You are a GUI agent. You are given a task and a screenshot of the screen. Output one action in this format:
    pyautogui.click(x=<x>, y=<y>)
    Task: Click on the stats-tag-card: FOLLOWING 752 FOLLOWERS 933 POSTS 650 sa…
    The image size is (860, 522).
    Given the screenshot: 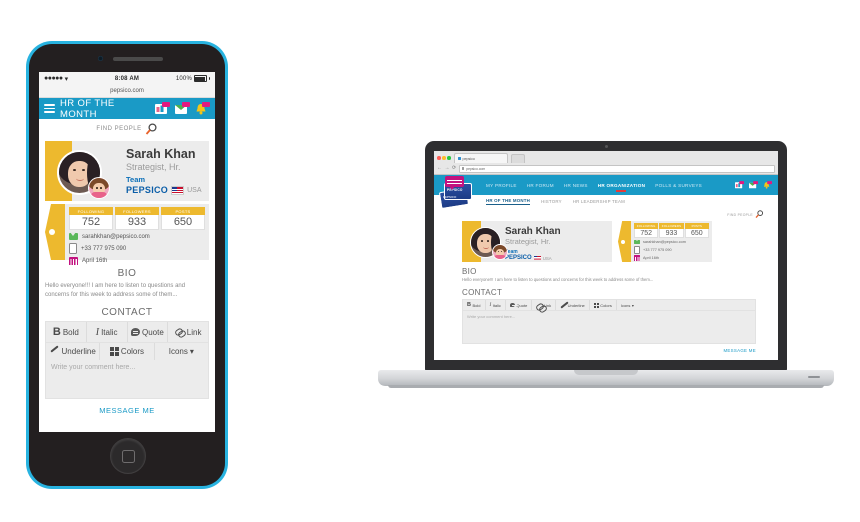 What is the action you would take?
    pyautogui.click(x=127, y=234)
    